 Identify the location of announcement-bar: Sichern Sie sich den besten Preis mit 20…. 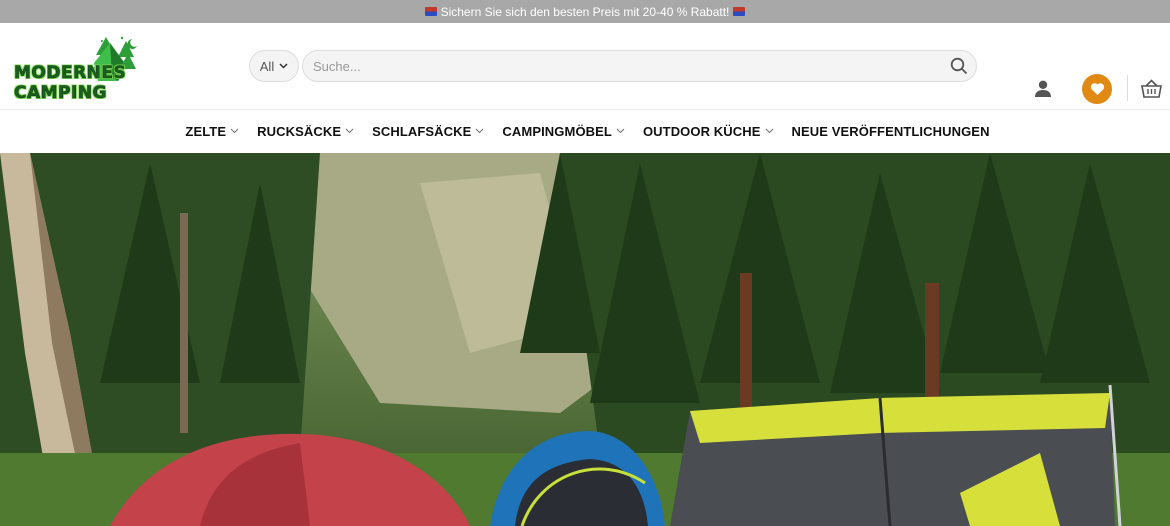
(585, 11).